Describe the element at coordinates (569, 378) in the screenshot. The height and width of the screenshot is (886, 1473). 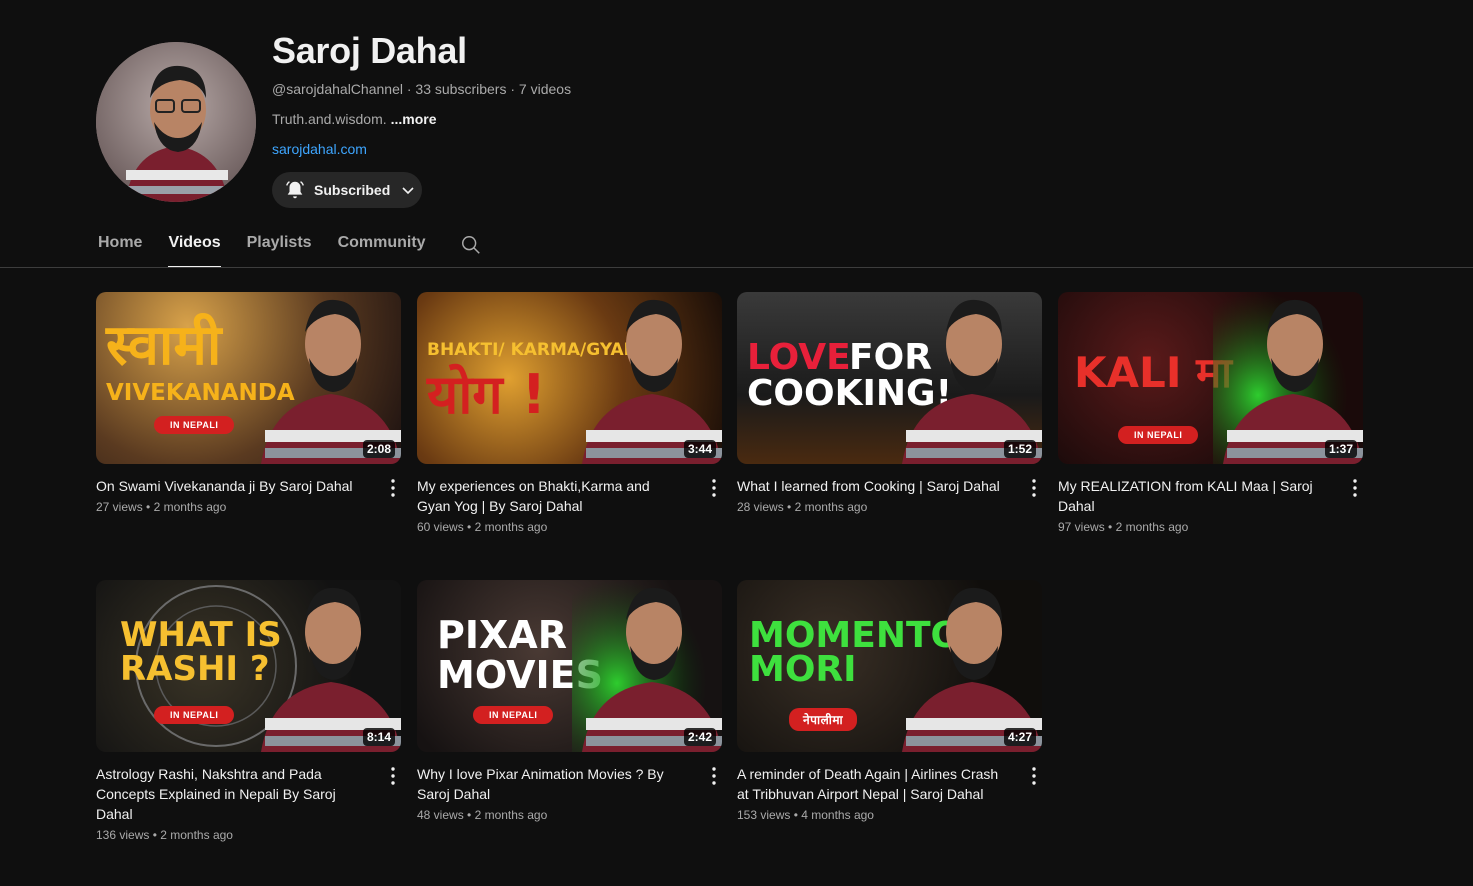
I see `video-thumbnail: BHAKTI/ KARMA/GYAN योग ! 3:44` at that location.